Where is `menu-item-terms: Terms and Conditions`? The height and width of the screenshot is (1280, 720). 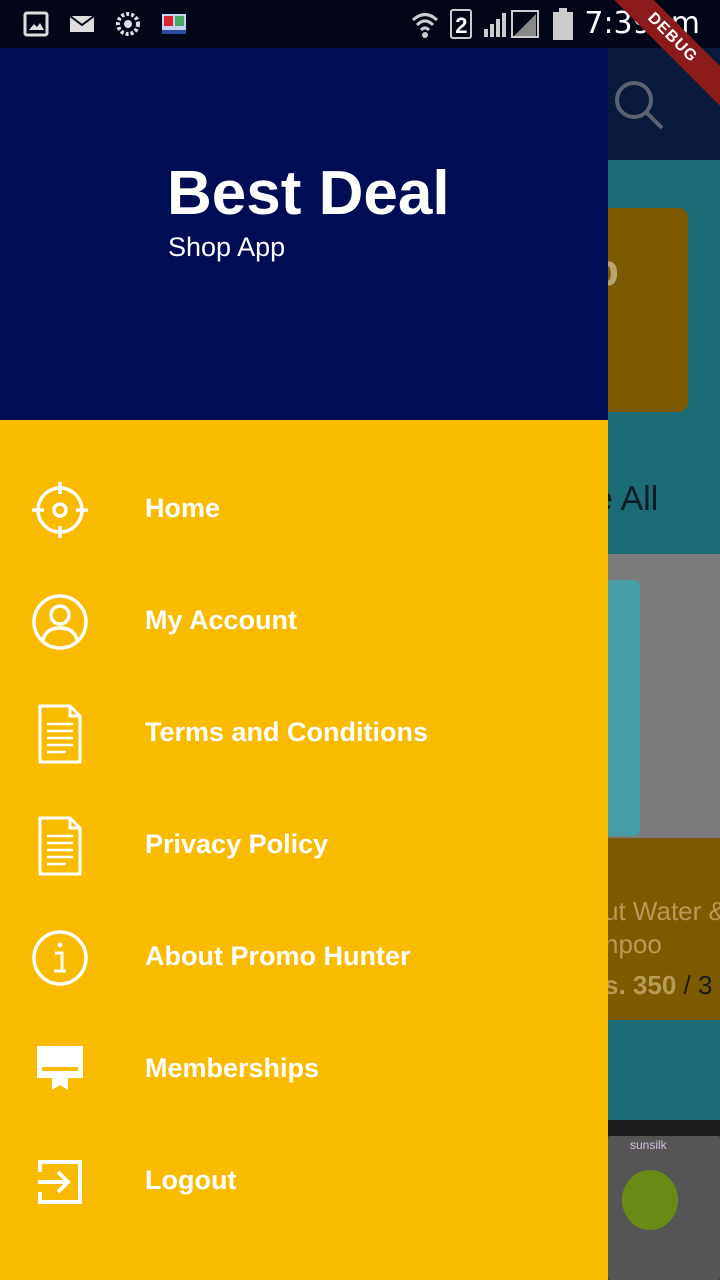
menu-item-terms: Terms and Conditions is located at coordinates (304, 732).